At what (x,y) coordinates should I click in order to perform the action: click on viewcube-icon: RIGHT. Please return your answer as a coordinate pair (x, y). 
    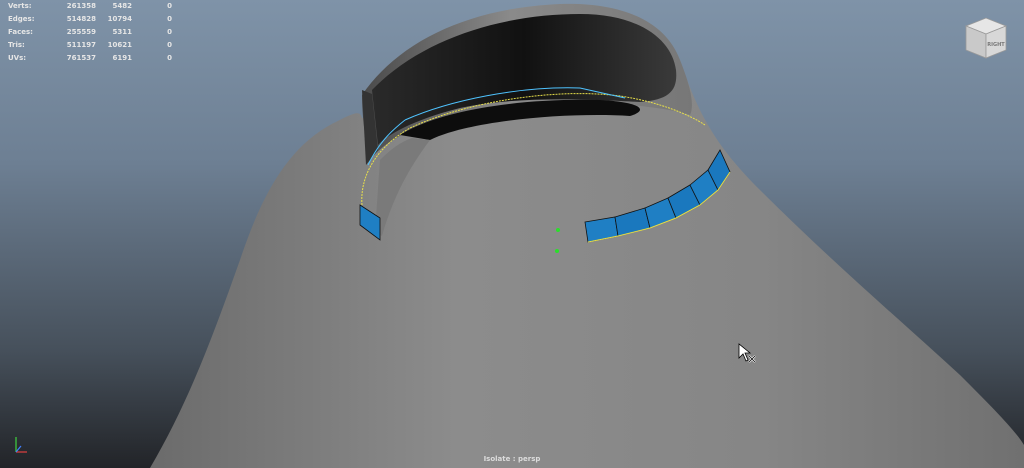
    Looking at the image, I should click on (986, 38).